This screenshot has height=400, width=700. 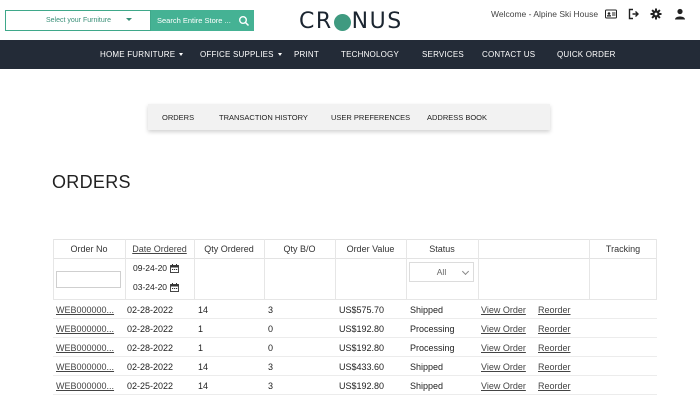 What do you see at coordinates (241, 54) in the screenshot?
I see `nav-office-supplies: OFFICE SUPPLIES` at bounding box center [241, 54].